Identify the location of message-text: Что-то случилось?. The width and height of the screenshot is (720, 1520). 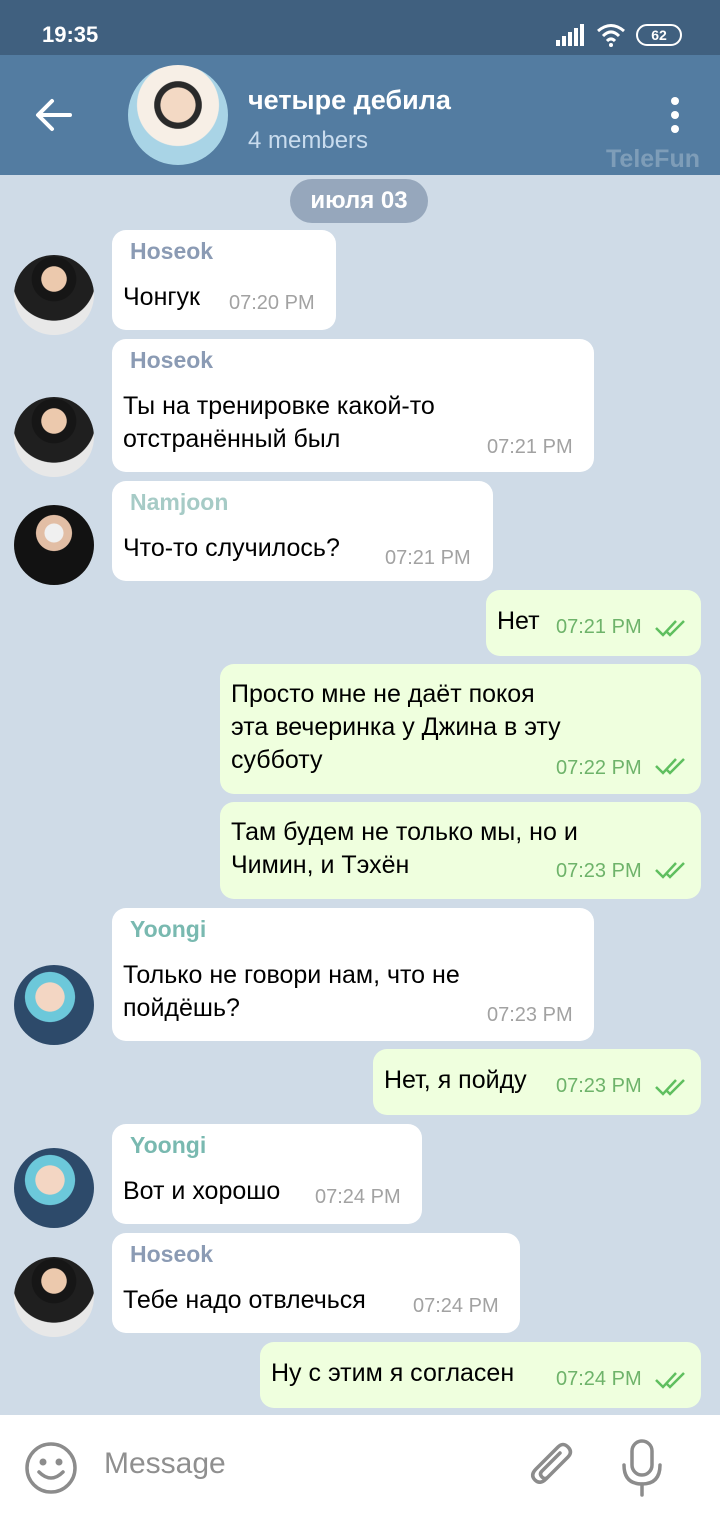
(231, 548).